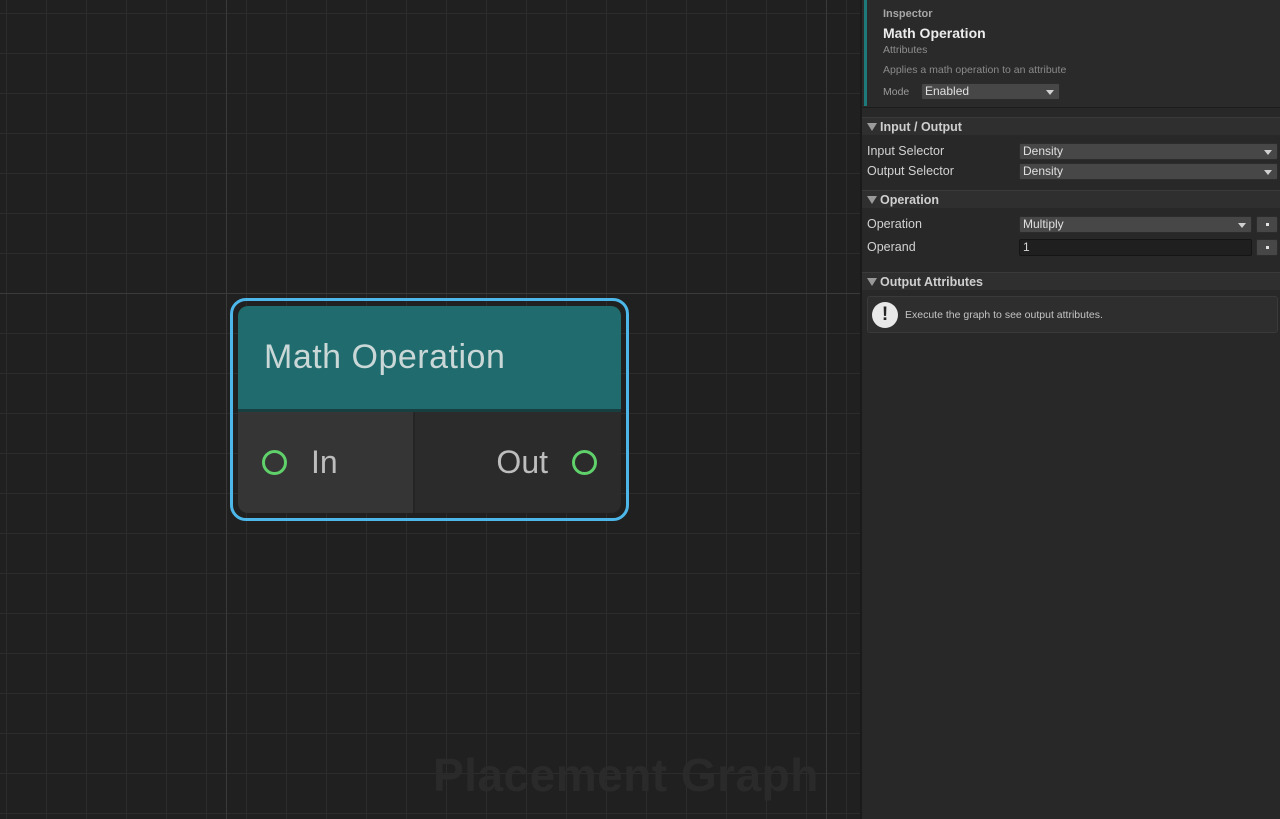 Image resolution: width=1280 pixels, height=819 pixels. What do you see at coordinates (1043, 170) in the screenshot?
I see `output-selector-value: Density` at bounding box center [1043, 170].